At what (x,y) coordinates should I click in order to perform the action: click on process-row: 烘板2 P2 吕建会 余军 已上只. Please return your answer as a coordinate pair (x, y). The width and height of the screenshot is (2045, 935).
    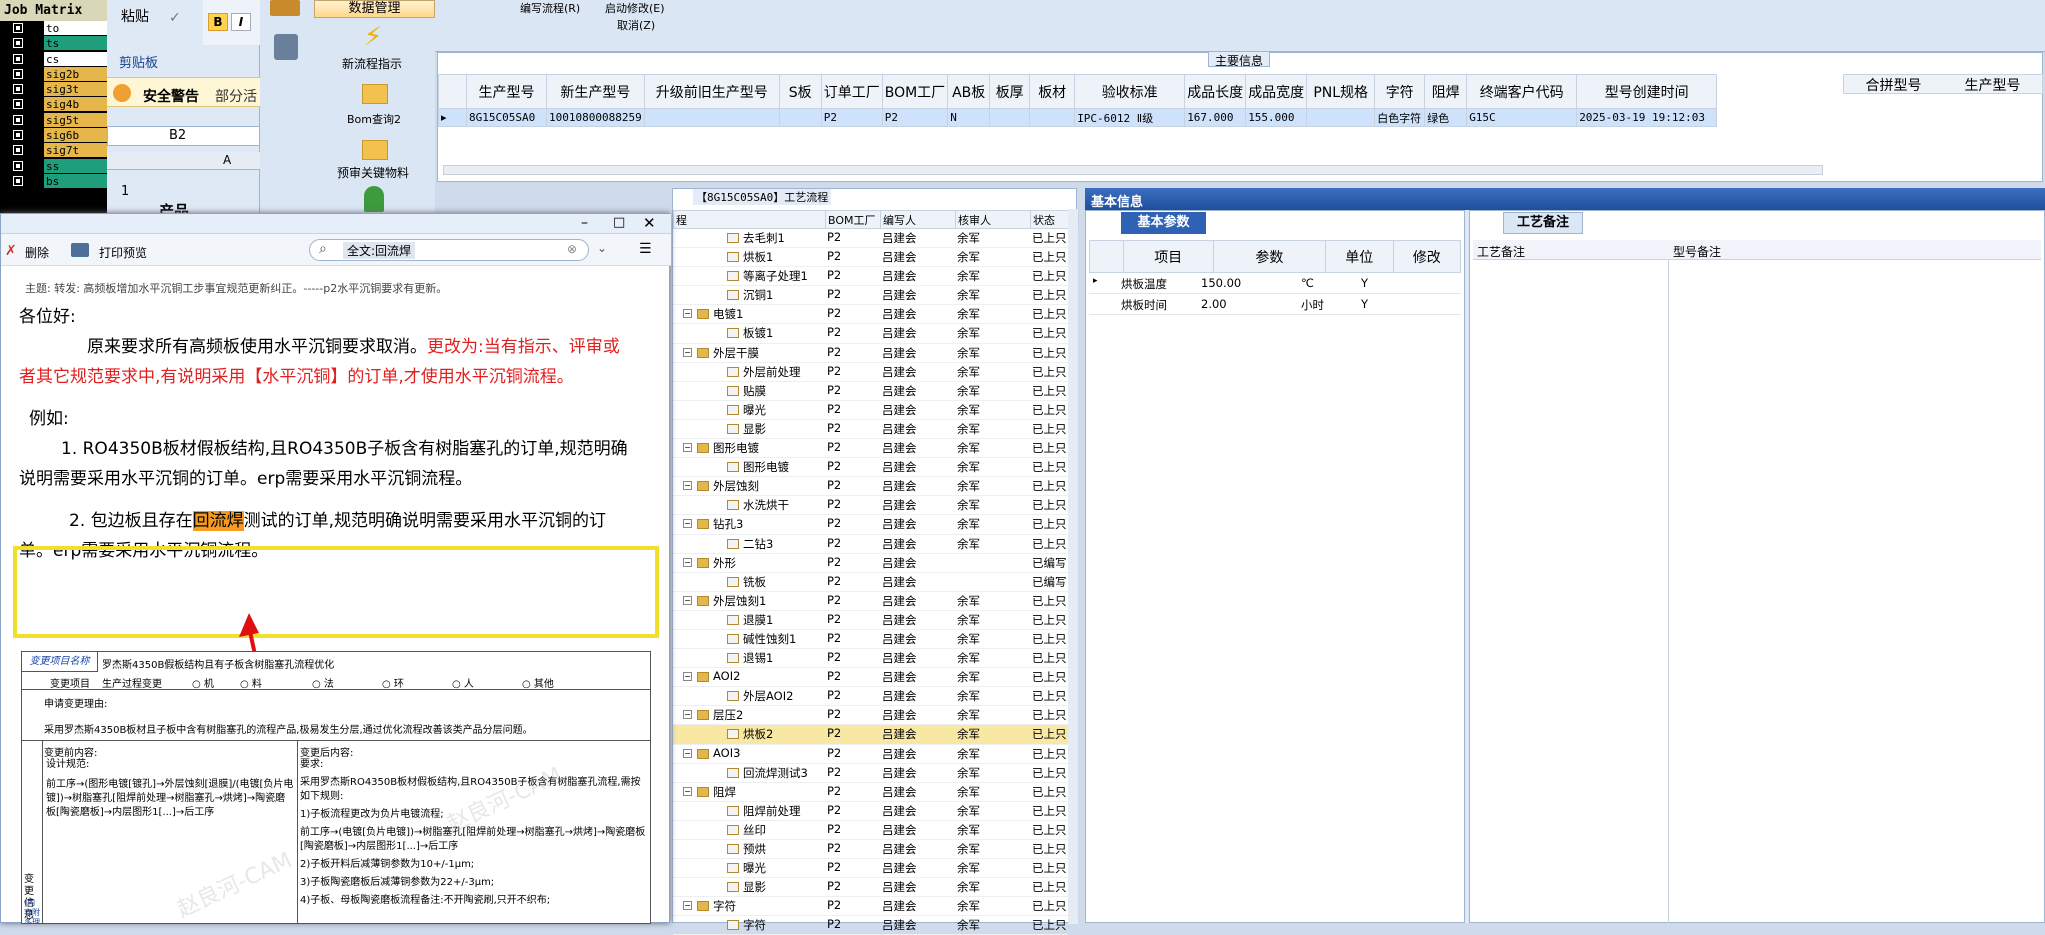
    Looking at the image, I should click on (870, 735).